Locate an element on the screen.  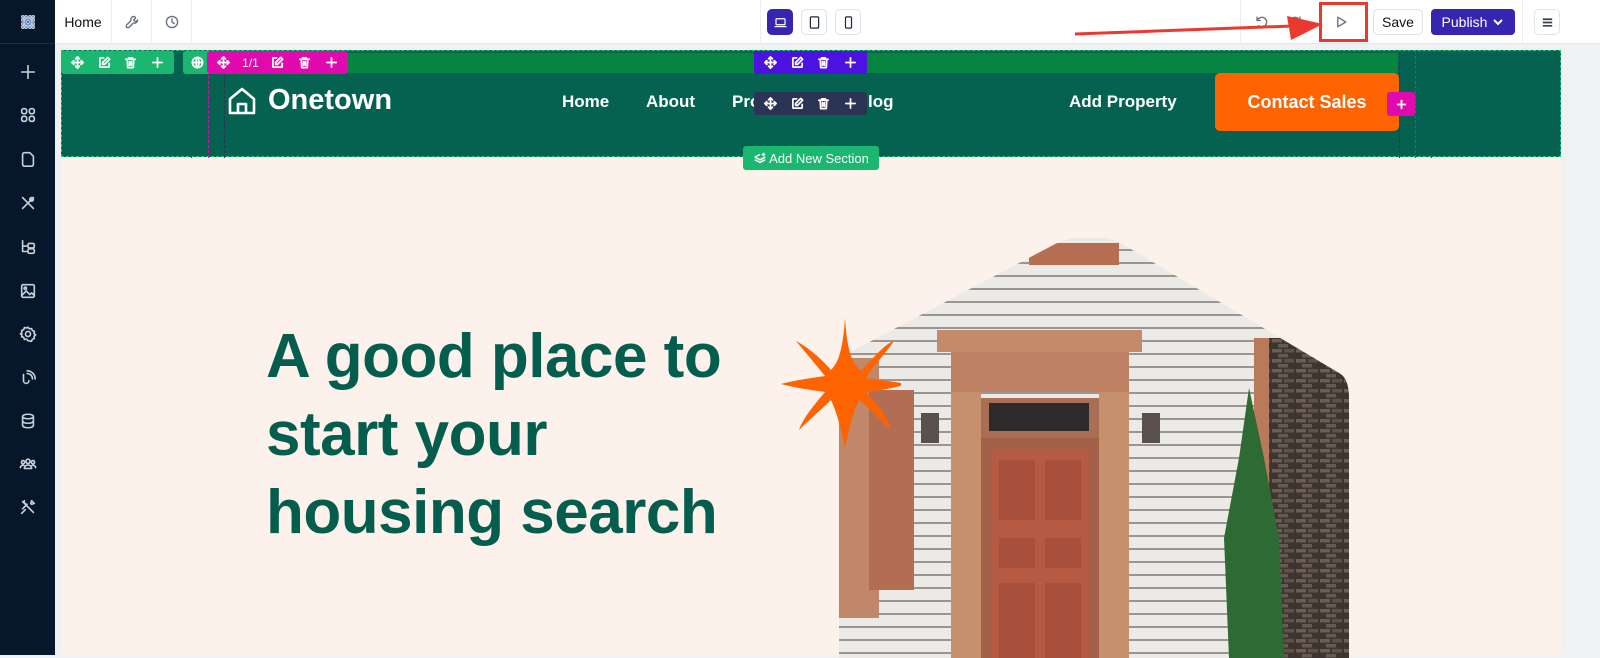
section-toolbar is located at coordinates (117, 62).